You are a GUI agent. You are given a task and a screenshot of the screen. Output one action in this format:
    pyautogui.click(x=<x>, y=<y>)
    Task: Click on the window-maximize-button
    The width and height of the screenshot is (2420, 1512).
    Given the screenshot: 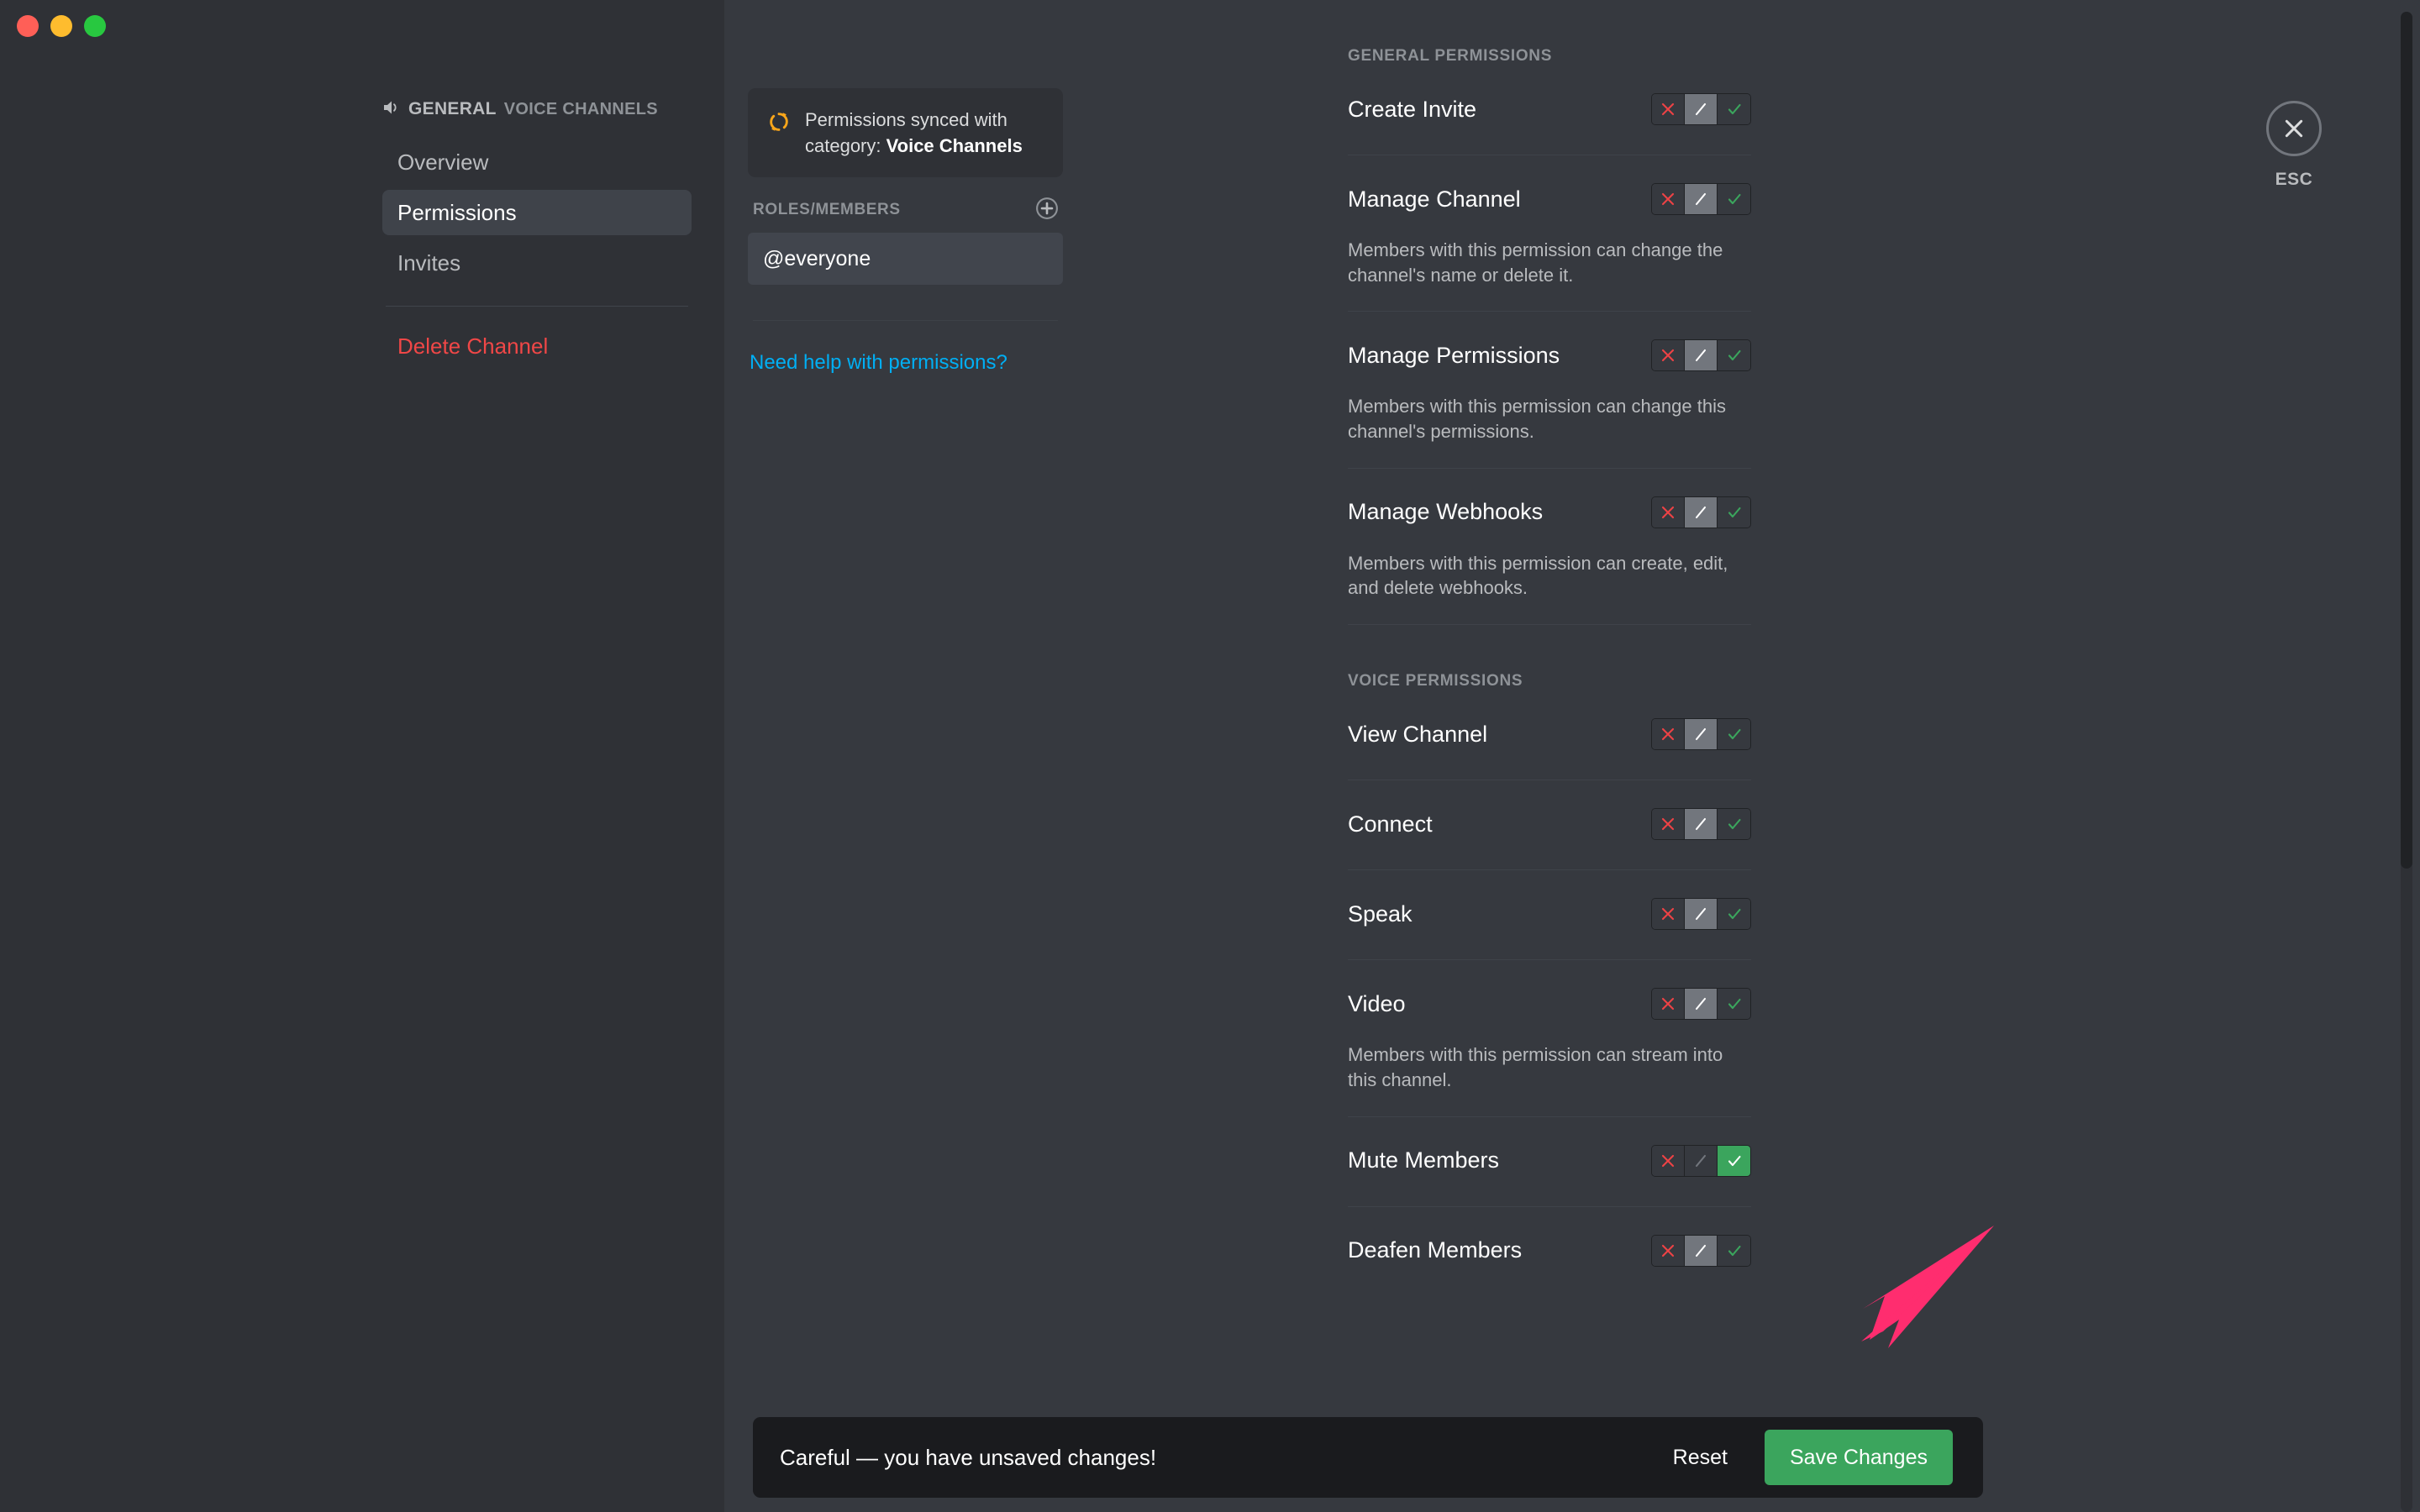 What is the action you would take?
    pyautogui.click(x=95, y=26)
    